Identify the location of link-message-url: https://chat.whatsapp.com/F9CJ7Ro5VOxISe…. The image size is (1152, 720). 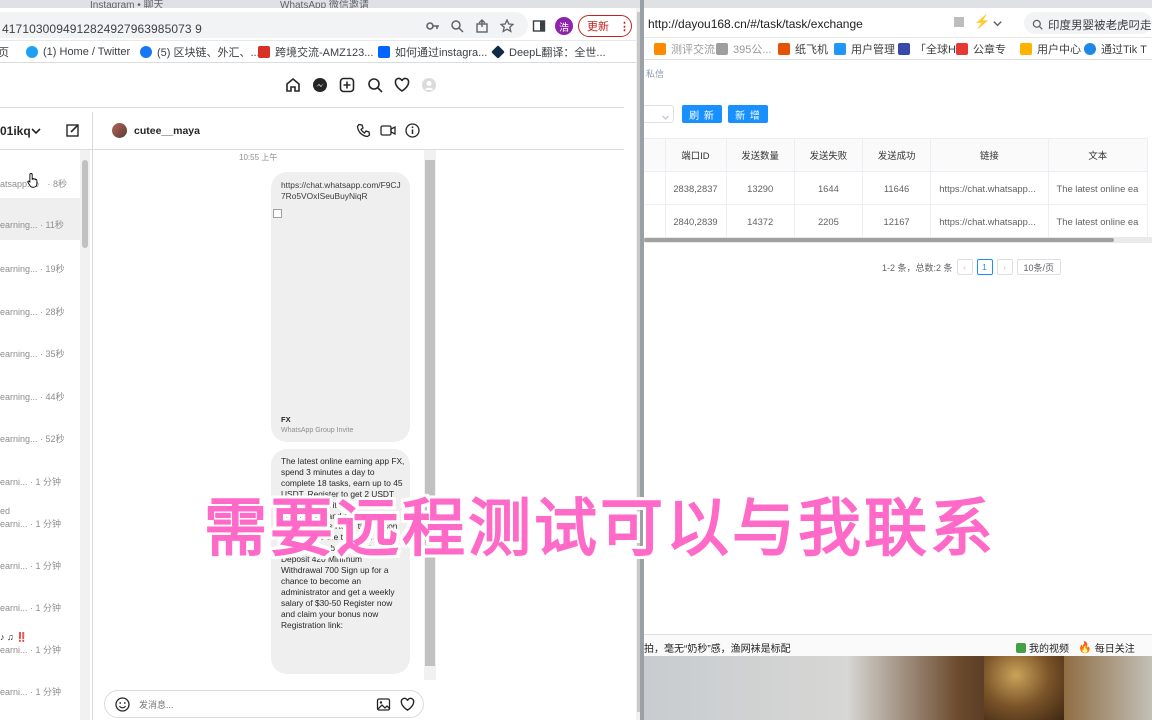
(341, 191).